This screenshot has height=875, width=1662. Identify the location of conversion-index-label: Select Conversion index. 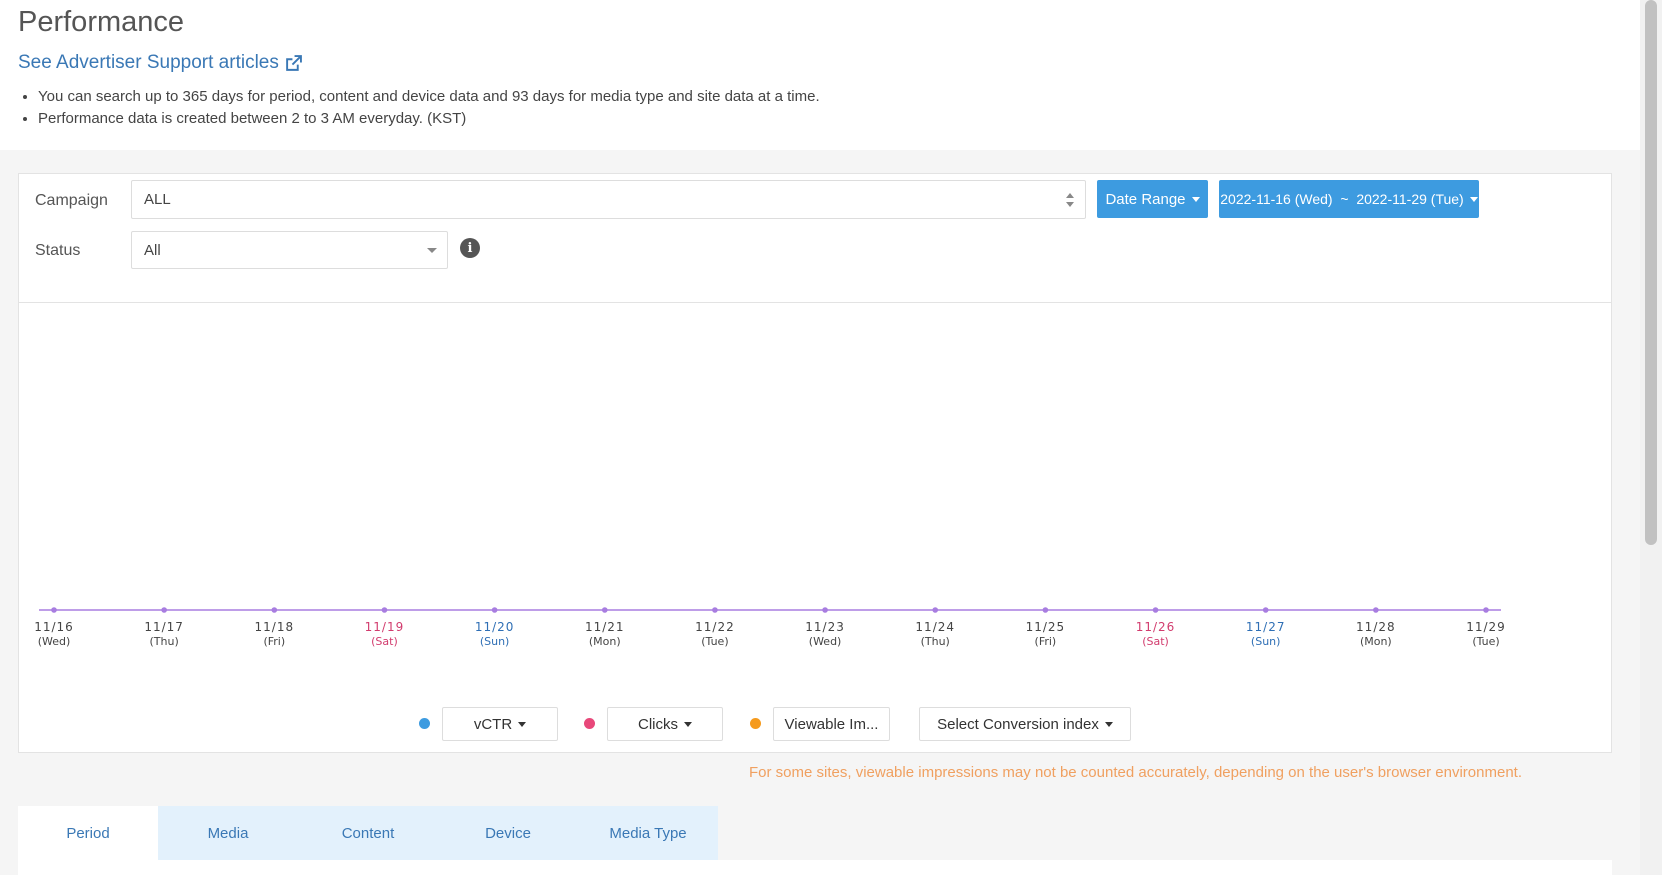
(1018, 724).